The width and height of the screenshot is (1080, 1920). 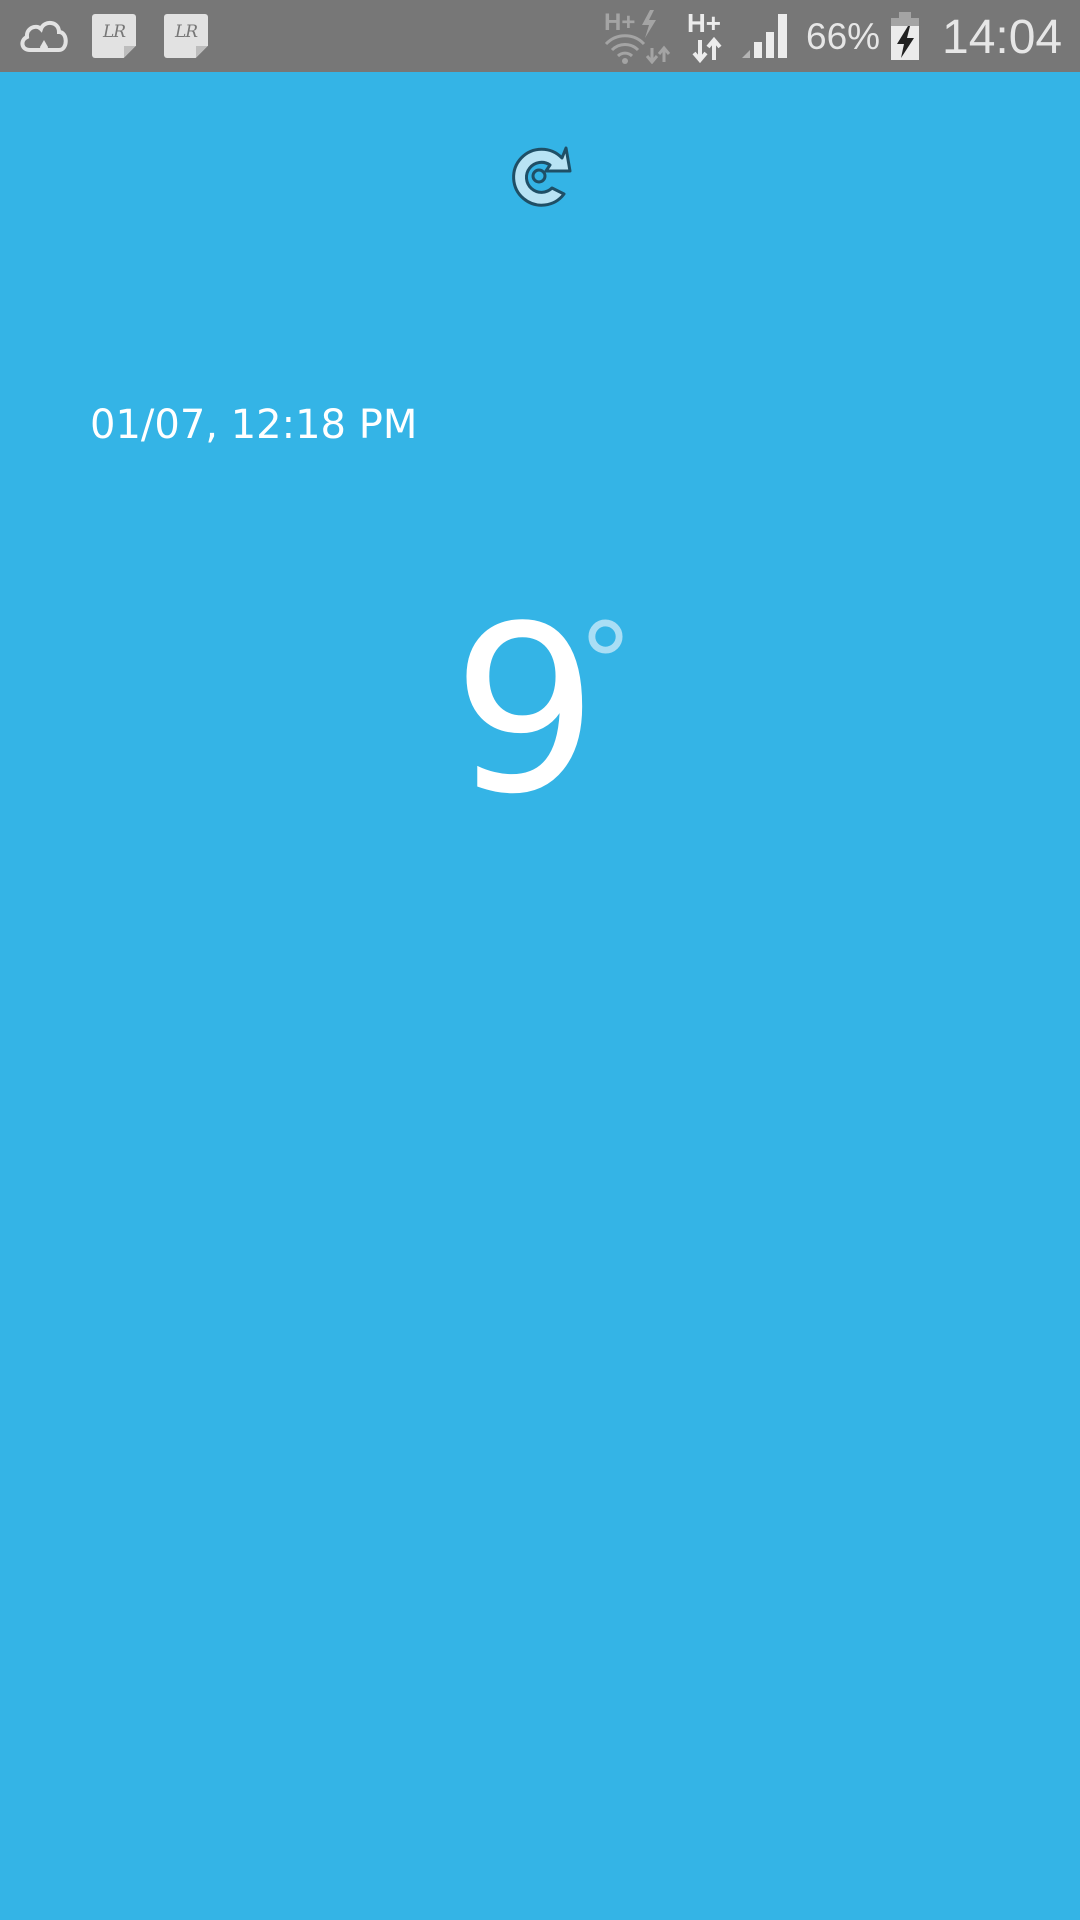 What do you see at coordinates (525, 711) in the screenshot?
I see `temperature-value: 9` at bounding box center [525, 711].